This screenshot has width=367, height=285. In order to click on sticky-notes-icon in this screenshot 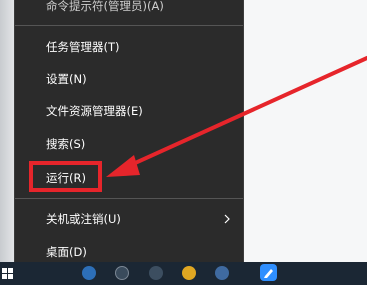, I will do `click(268, 272)`.